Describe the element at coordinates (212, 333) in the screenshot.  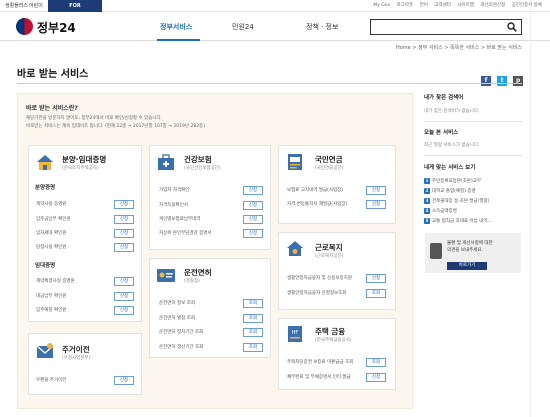
I see `list-item: 운전면허 정지기간 조회 조회` at that location.